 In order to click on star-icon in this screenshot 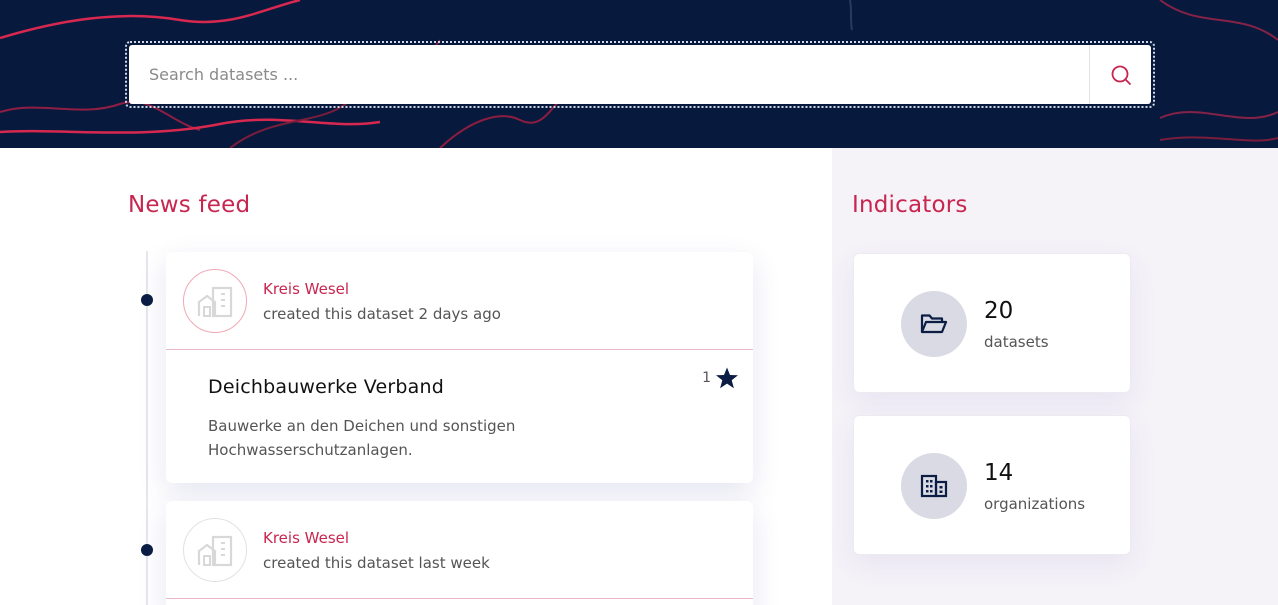, I will do `click(727, 378)`.